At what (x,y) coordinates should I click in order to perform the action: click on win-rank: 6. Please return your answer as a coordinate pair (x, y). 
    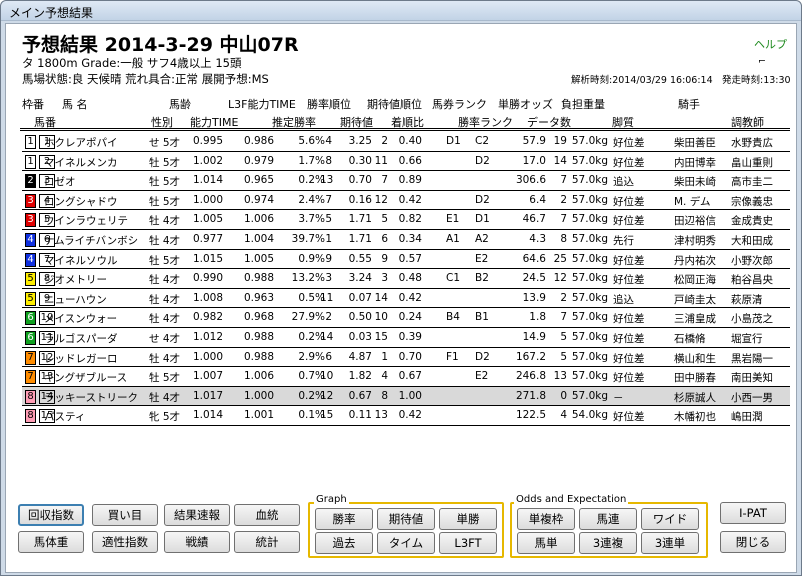
    Looking at the image, I should click on (328, 356).